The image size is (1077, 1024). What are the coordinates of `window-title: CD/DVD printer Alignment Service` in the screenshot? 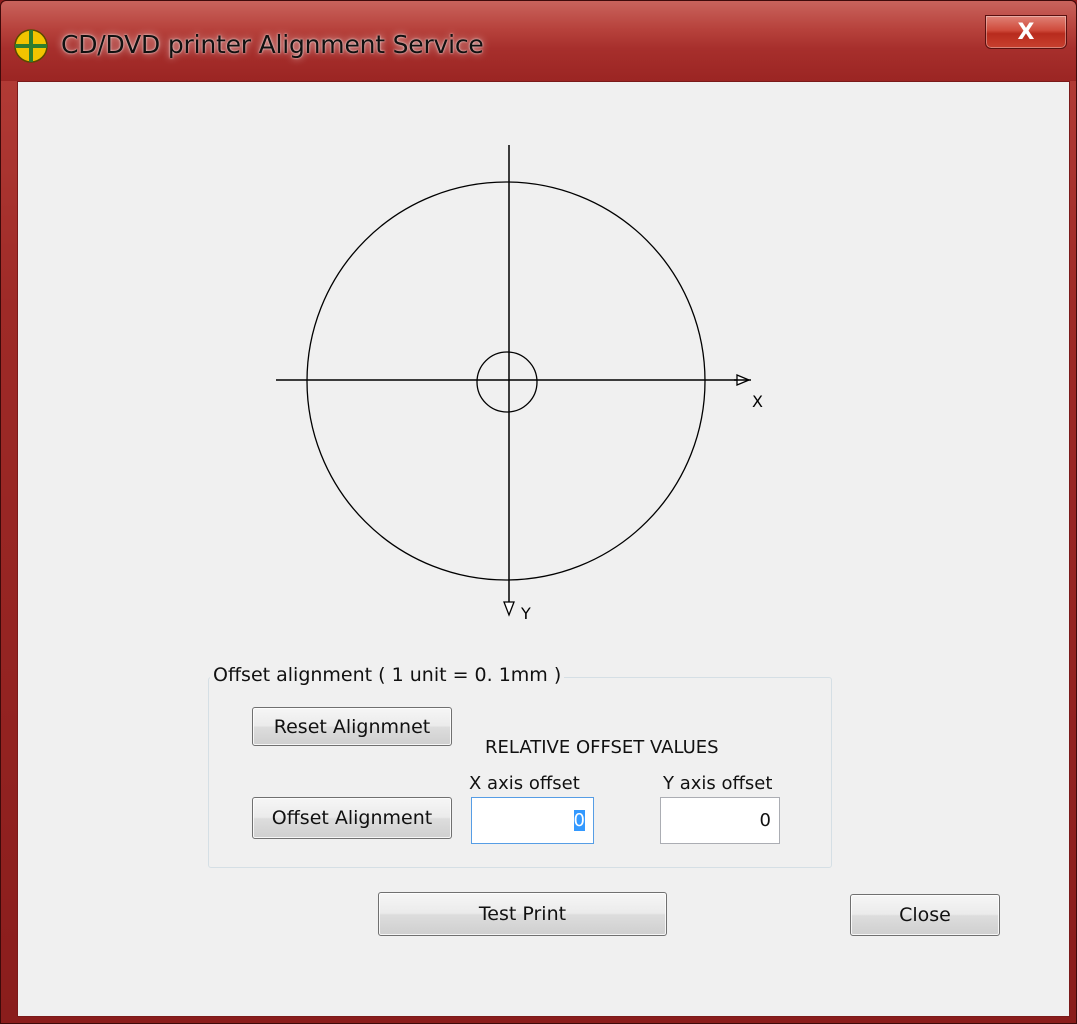 It's located at (272, 44).